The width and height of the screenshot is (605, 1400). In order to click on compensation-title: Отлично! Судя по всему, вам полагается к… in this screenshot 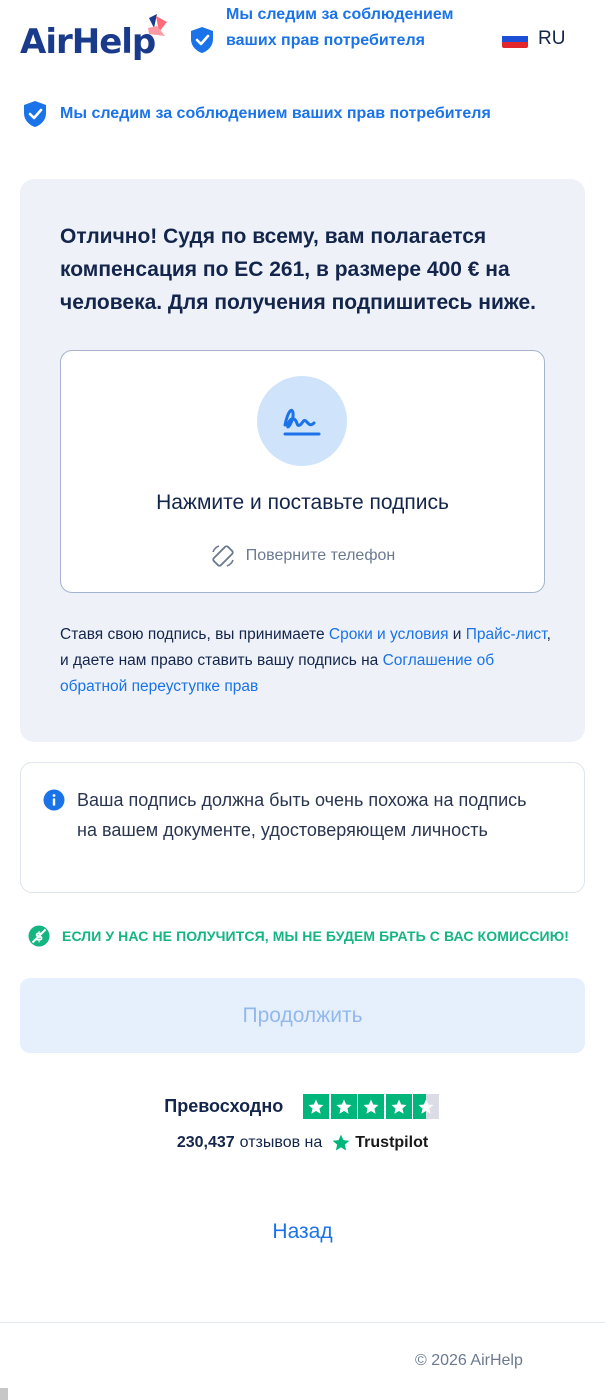, I will do `click(298, 269)`.